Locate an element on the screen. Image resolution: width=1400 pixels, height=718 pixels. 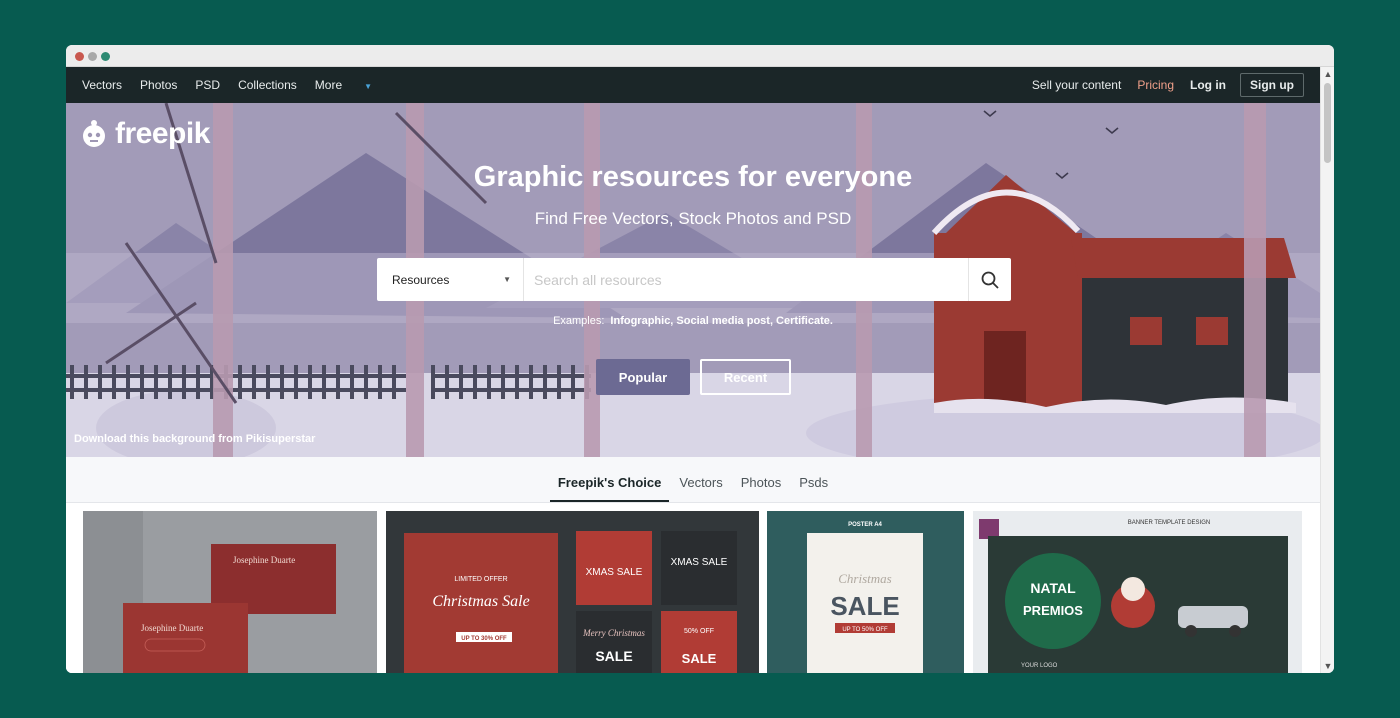
page-scrollbar: ▲ ▼ is located at coordinates (1327, 370).